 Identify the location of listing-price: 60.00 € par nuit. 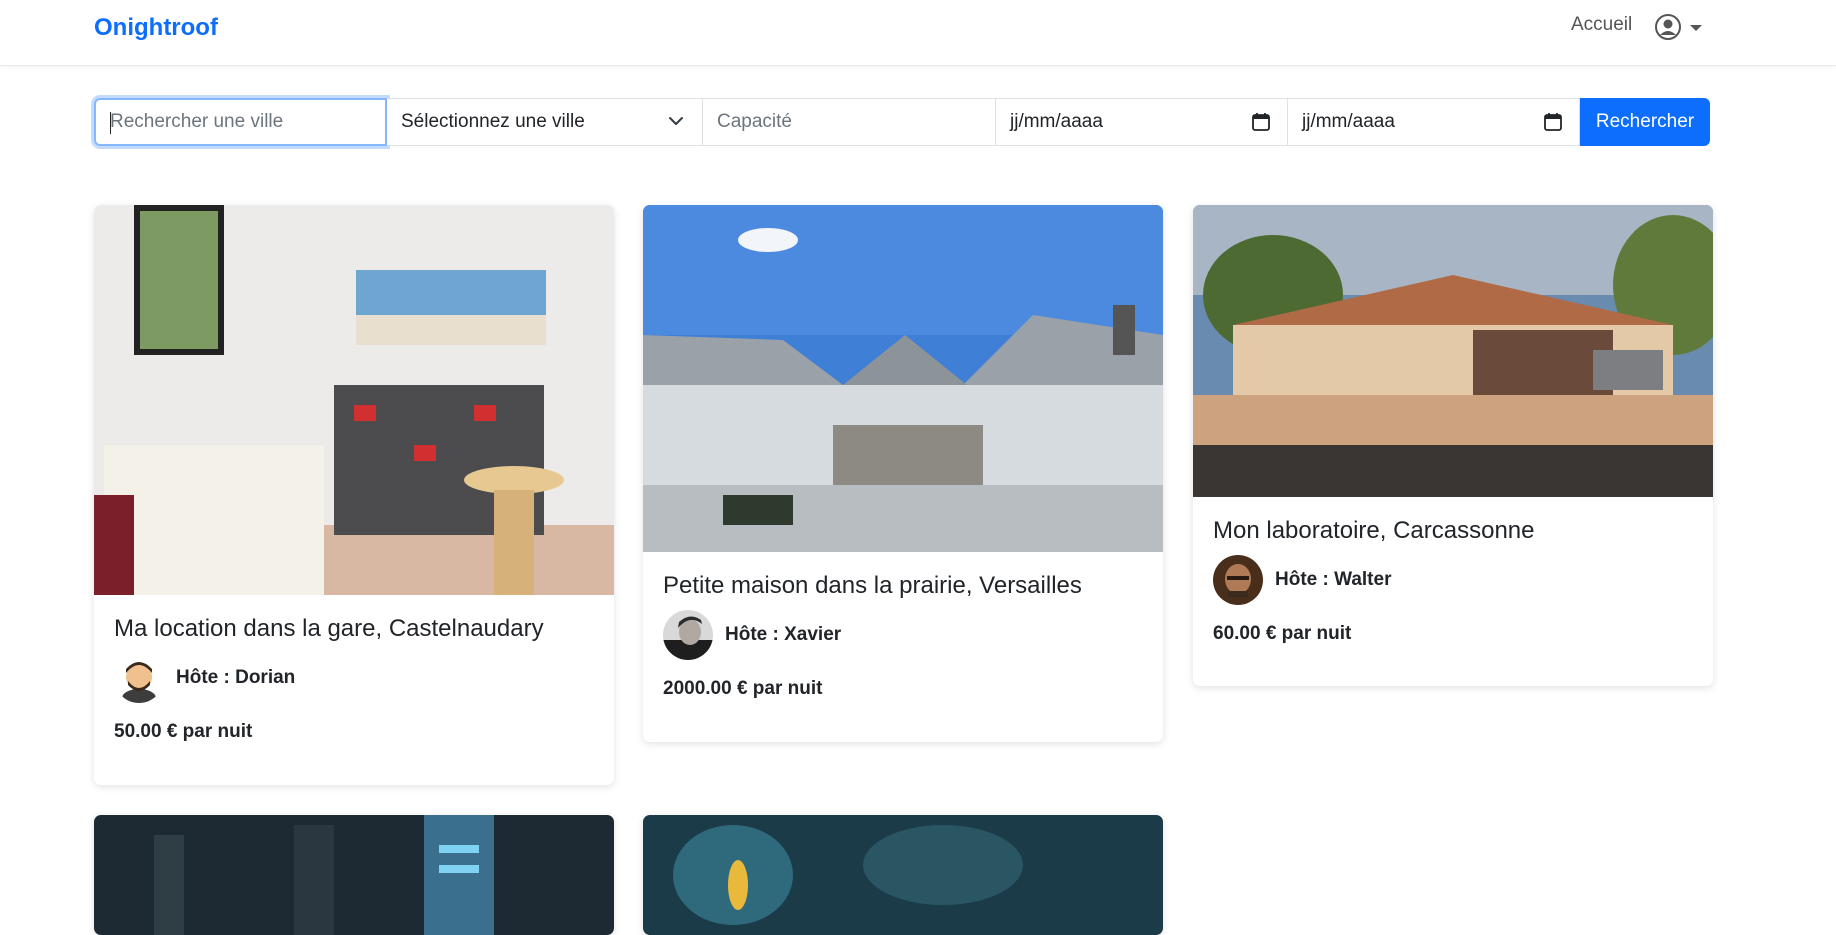
(1282, 633).